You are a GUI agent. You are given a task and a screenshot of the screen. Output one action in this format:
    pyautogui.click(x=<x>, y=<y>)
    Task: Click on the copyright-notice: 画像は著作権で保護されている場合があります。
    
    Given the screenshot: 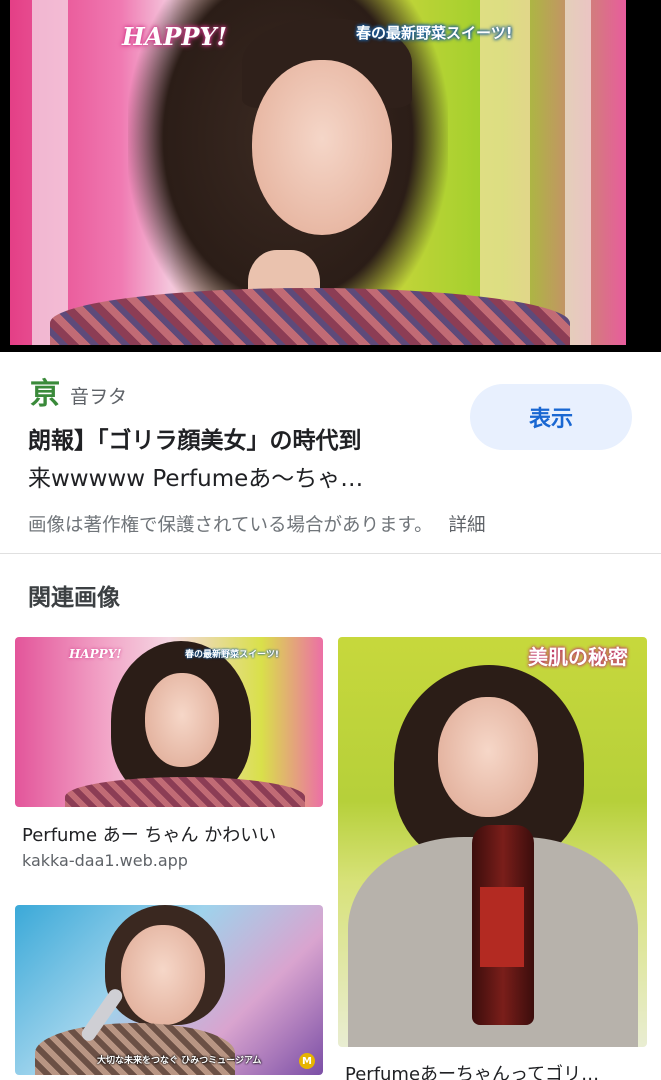 What is the action you would take?
    pyautogui.click(x=230, y=525)
    